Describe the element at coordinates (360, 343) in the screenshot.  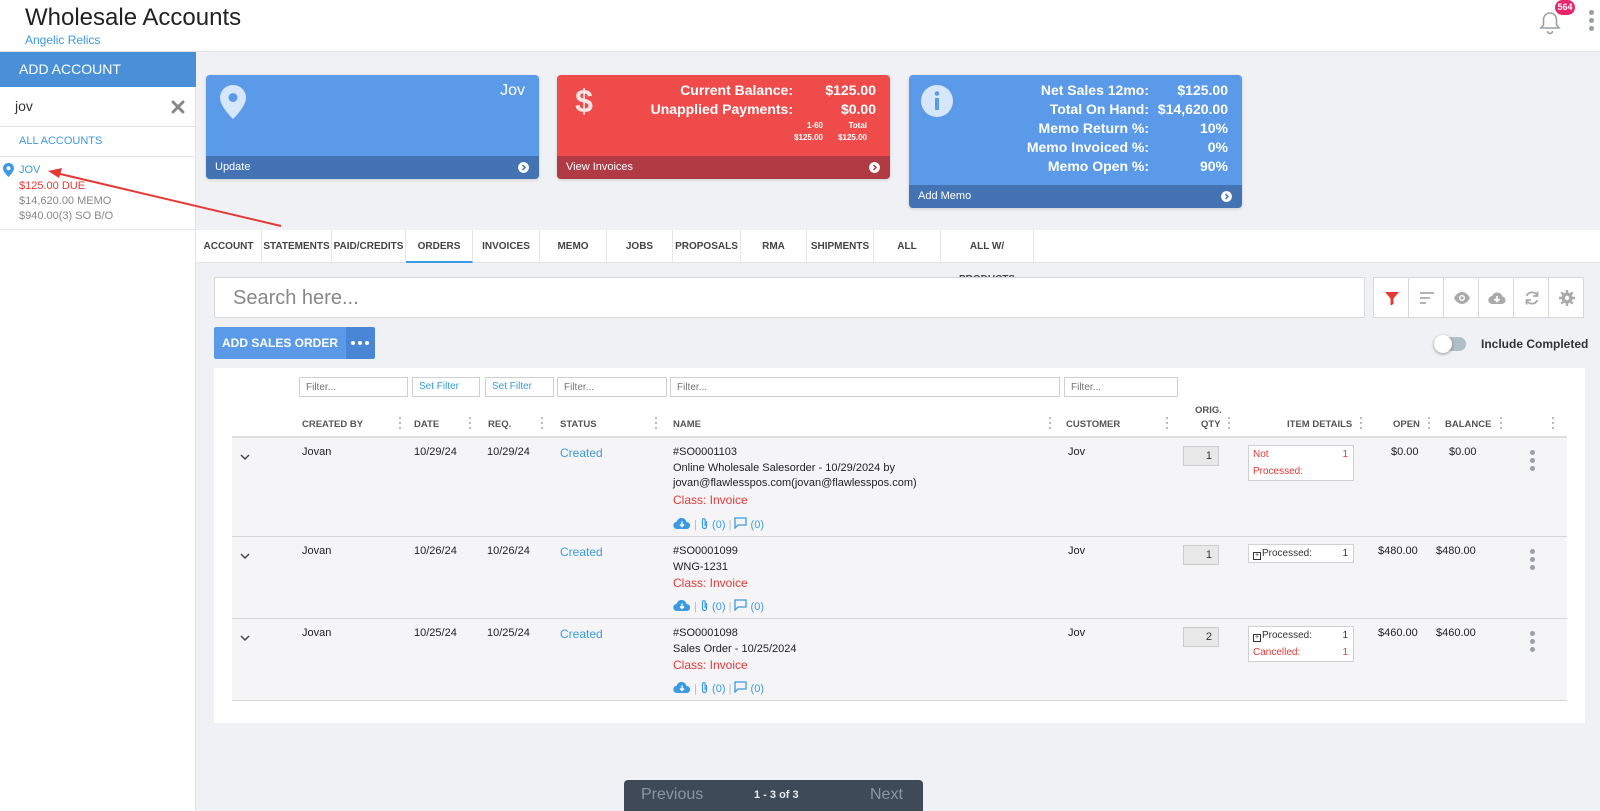
I see `sales-order-more-button` at that location.